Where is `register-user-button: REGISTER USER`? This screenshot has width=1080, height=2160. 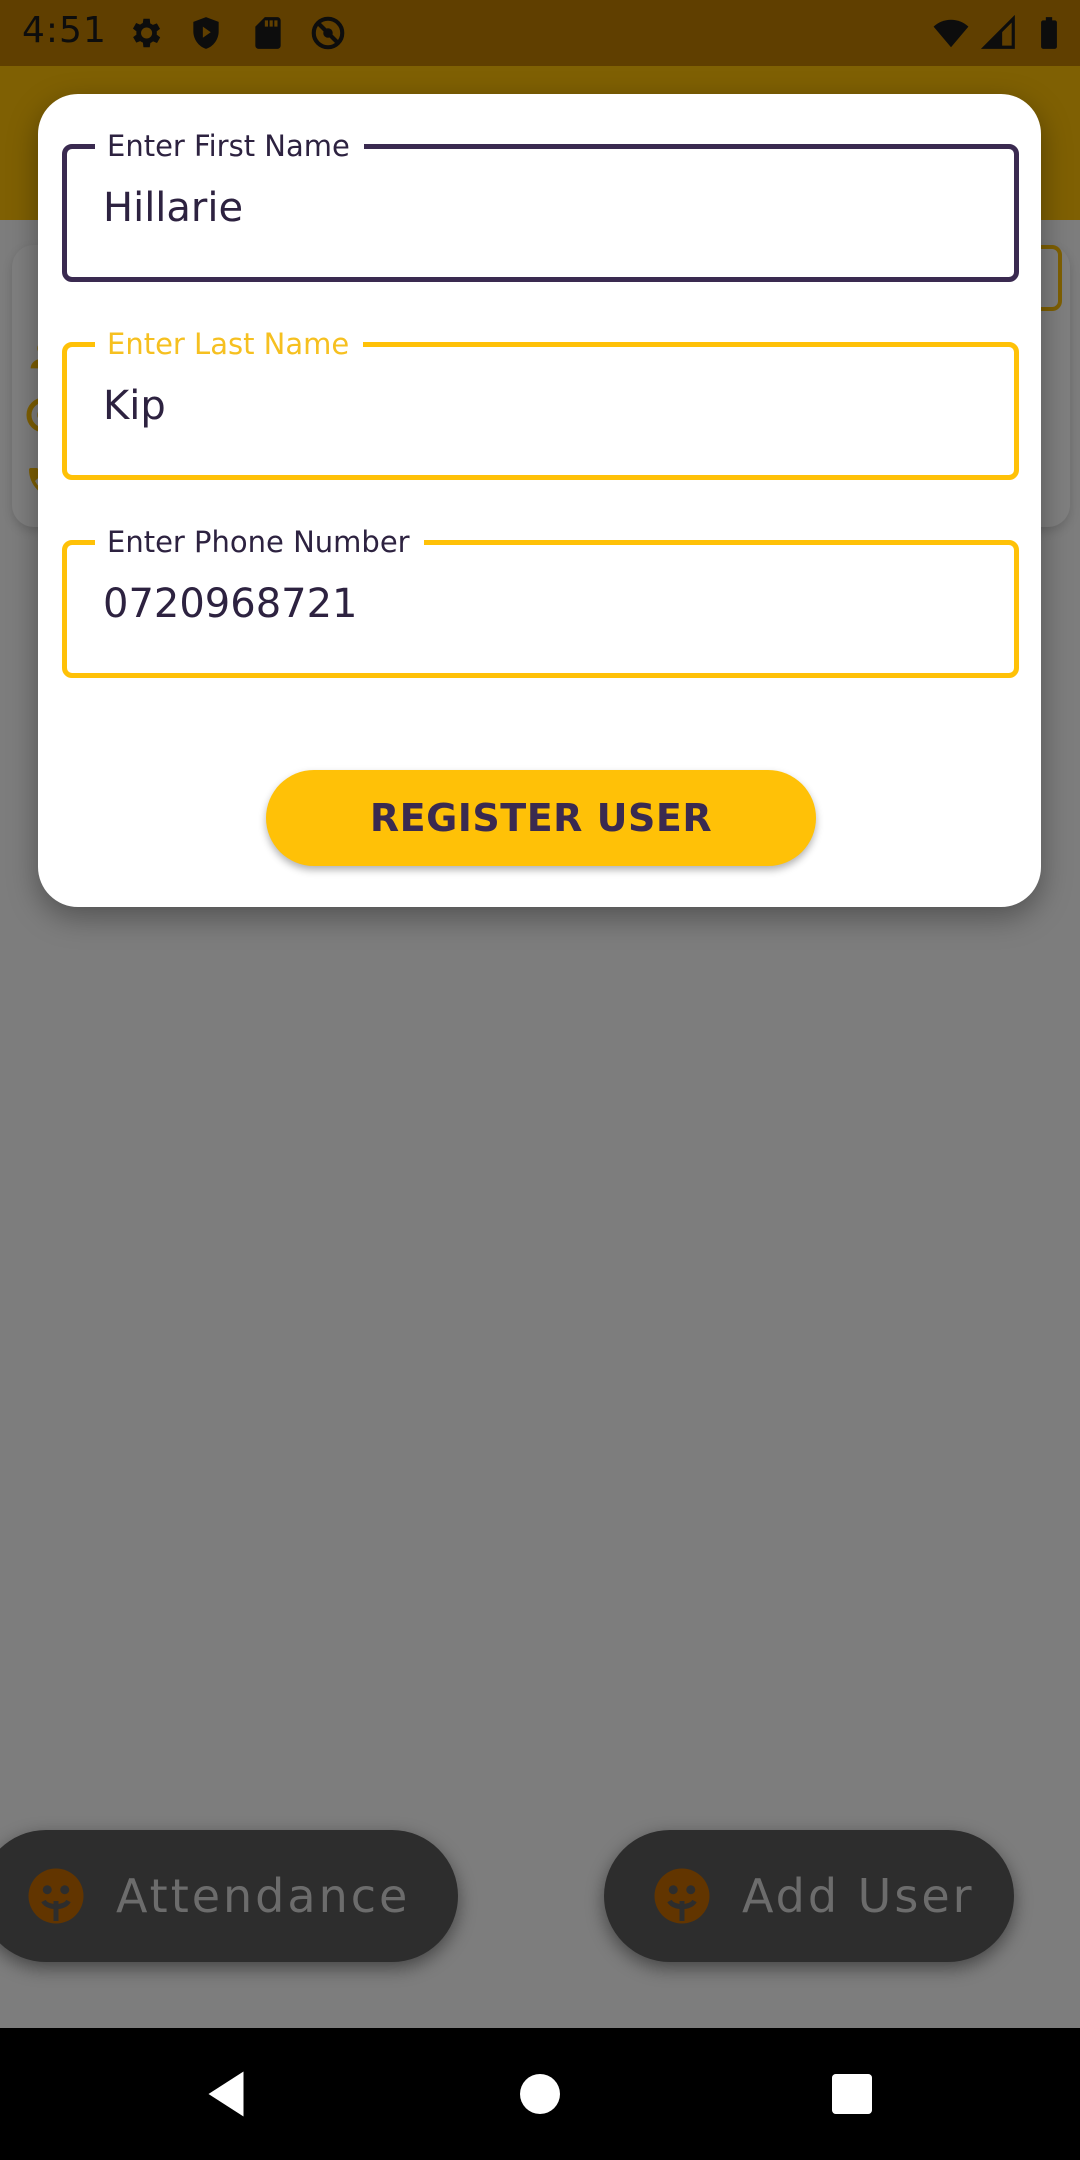 register-user-button: REGISTER USER is located at coordinates (541, 818).